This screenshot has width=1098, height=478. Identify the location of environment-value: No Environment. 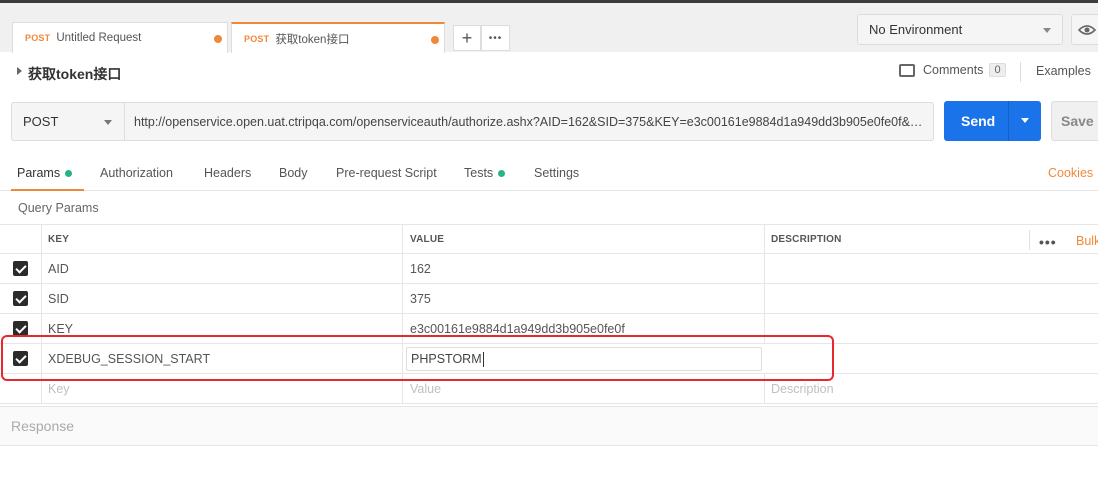
(916, 29).